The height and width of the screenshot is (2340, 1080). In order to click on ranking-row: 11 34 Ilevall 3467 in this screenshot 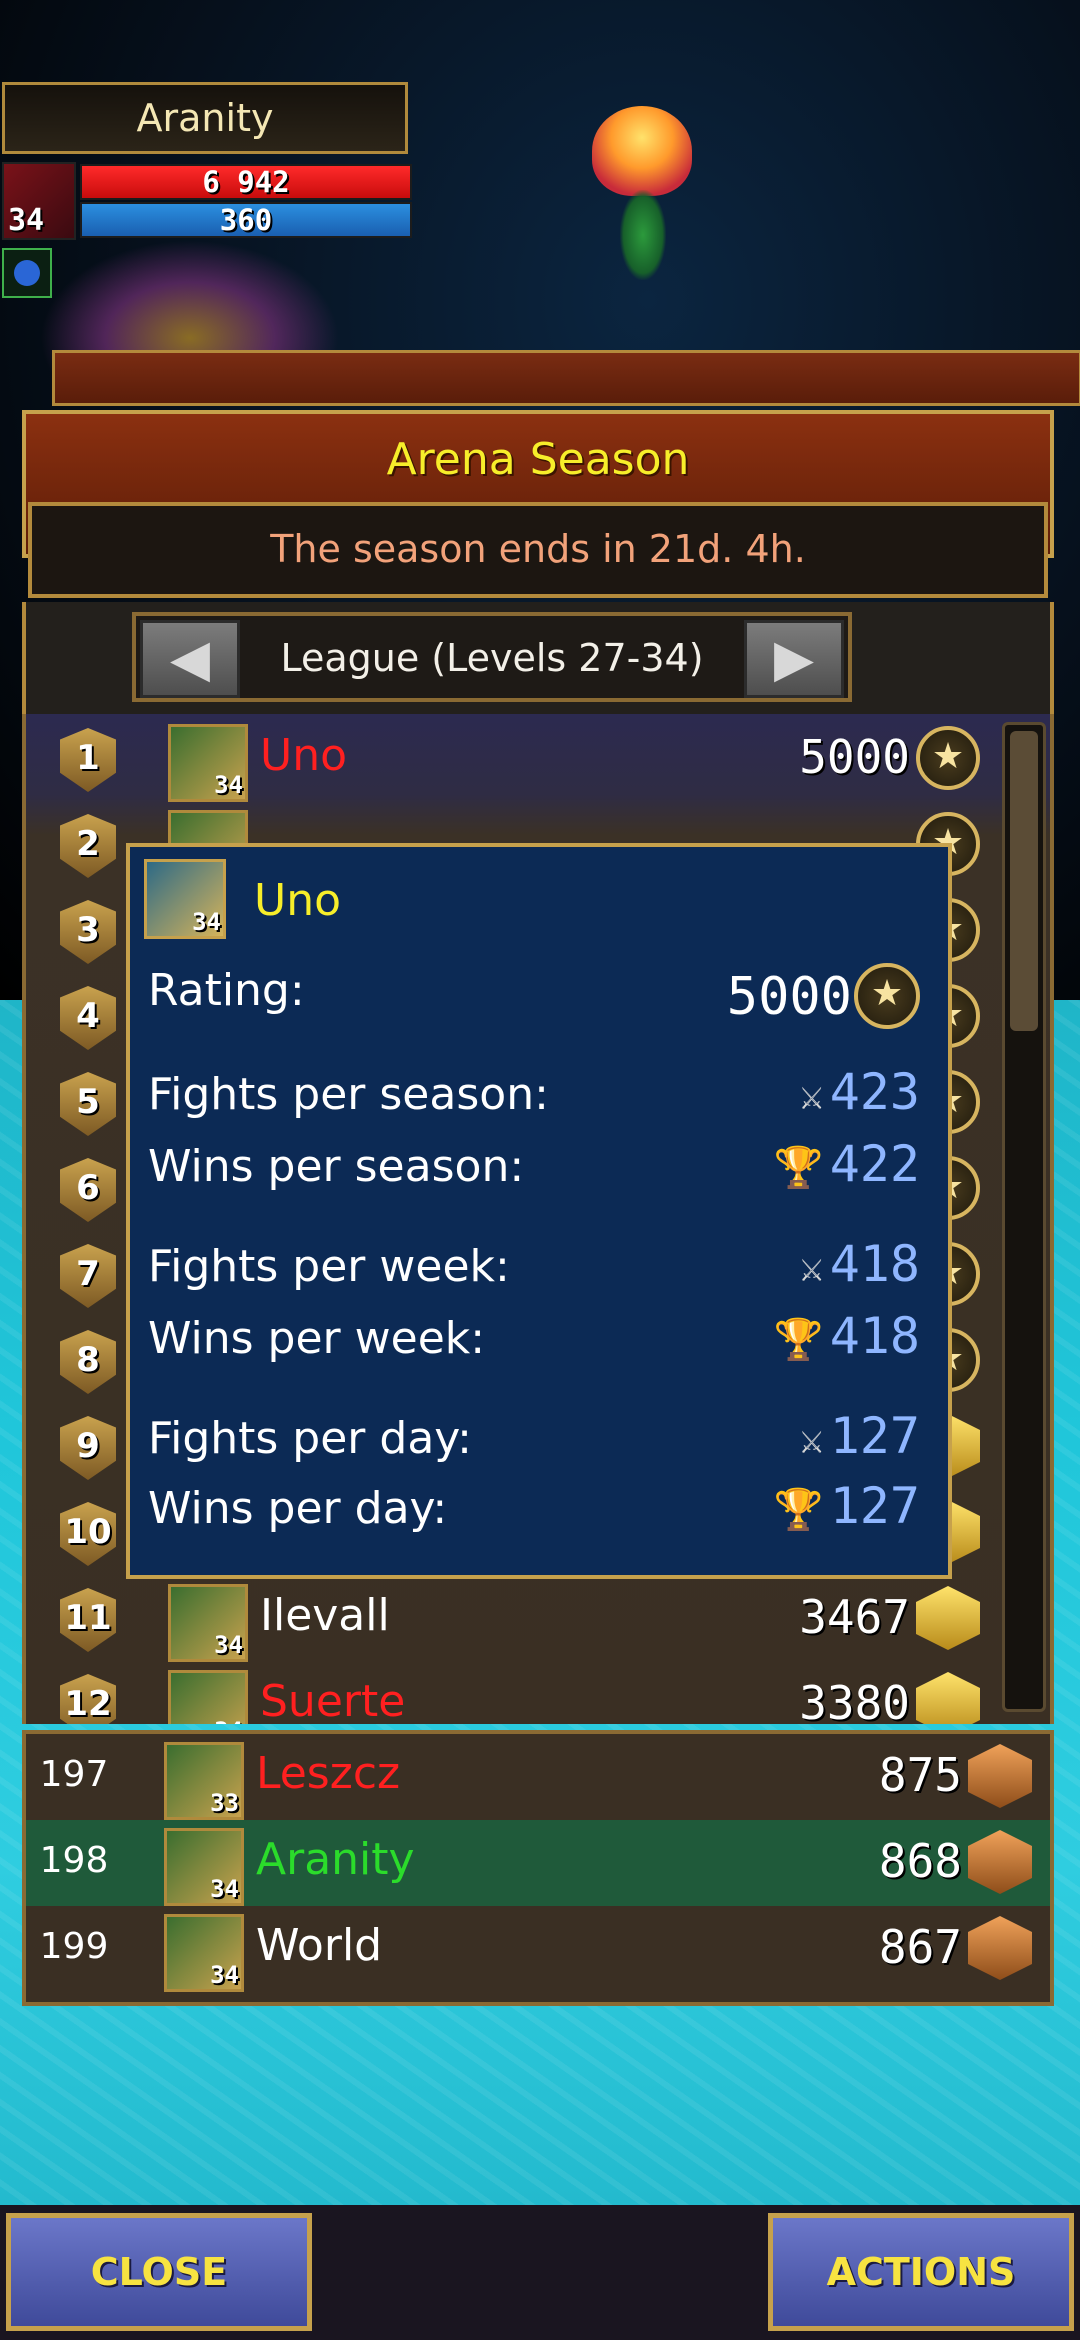, I will do `click(514, 1619)`.